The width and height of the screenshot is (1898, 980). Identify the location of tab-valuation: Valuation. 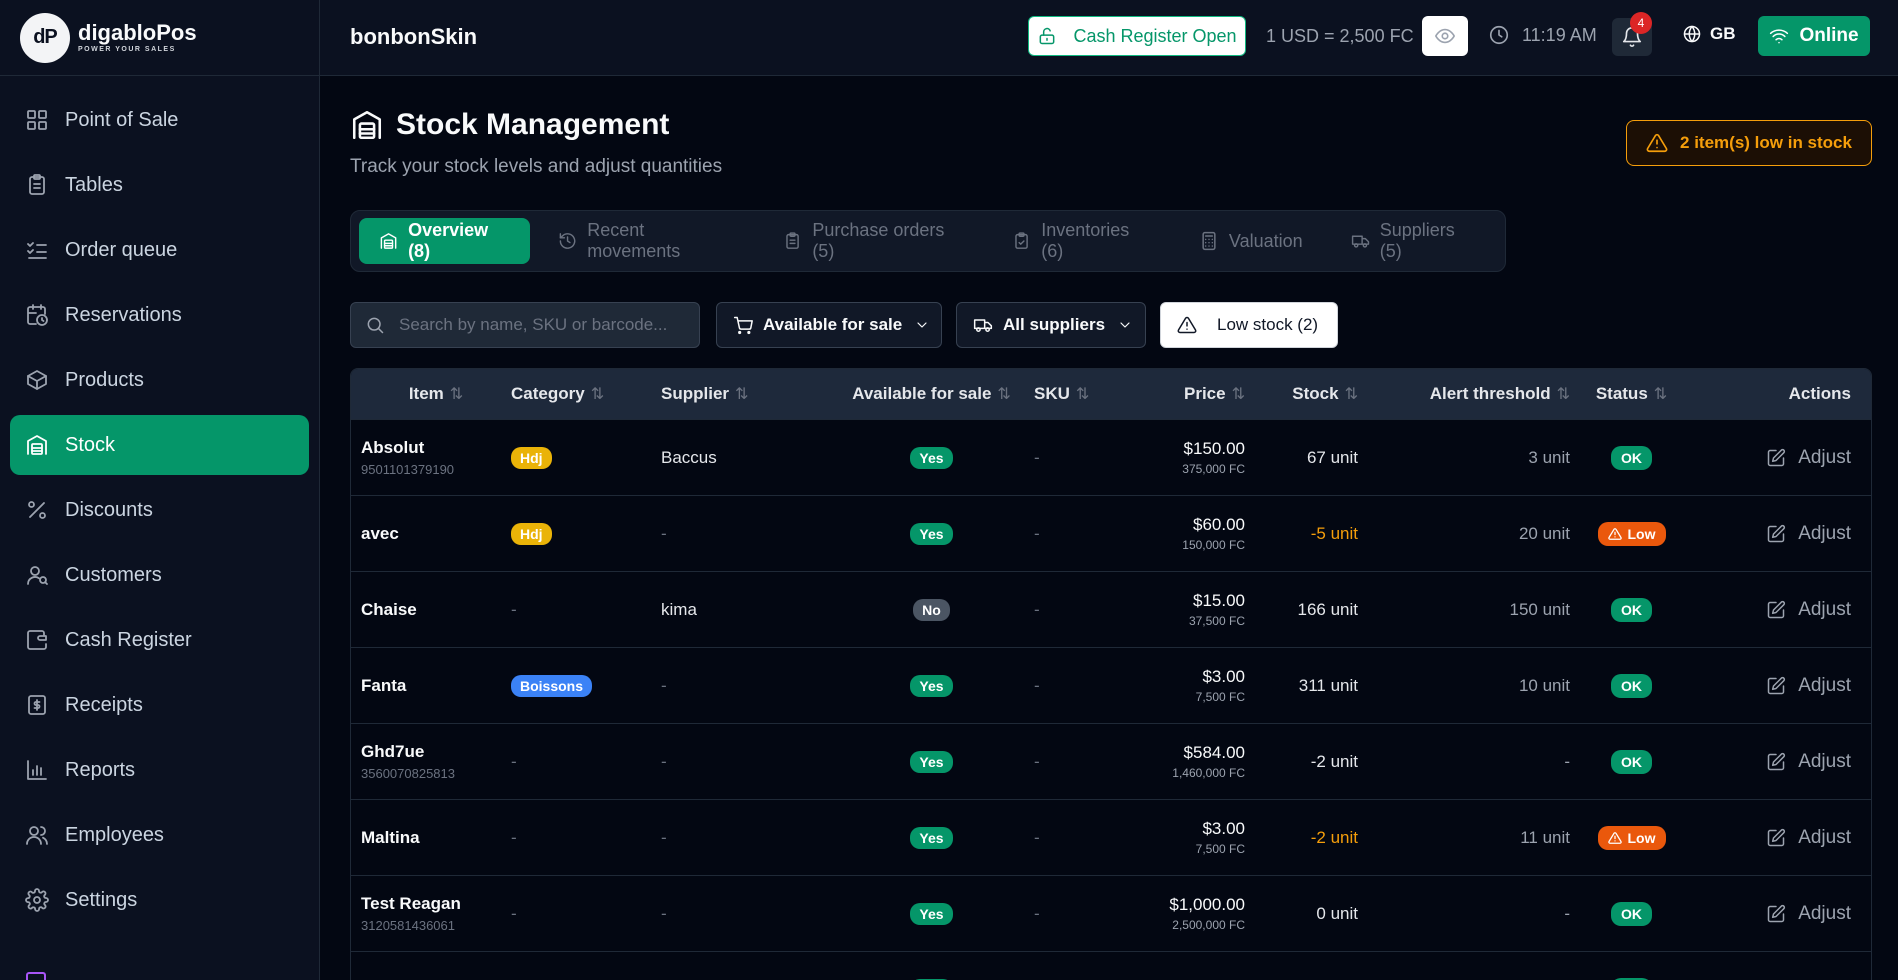
(1251, 241).